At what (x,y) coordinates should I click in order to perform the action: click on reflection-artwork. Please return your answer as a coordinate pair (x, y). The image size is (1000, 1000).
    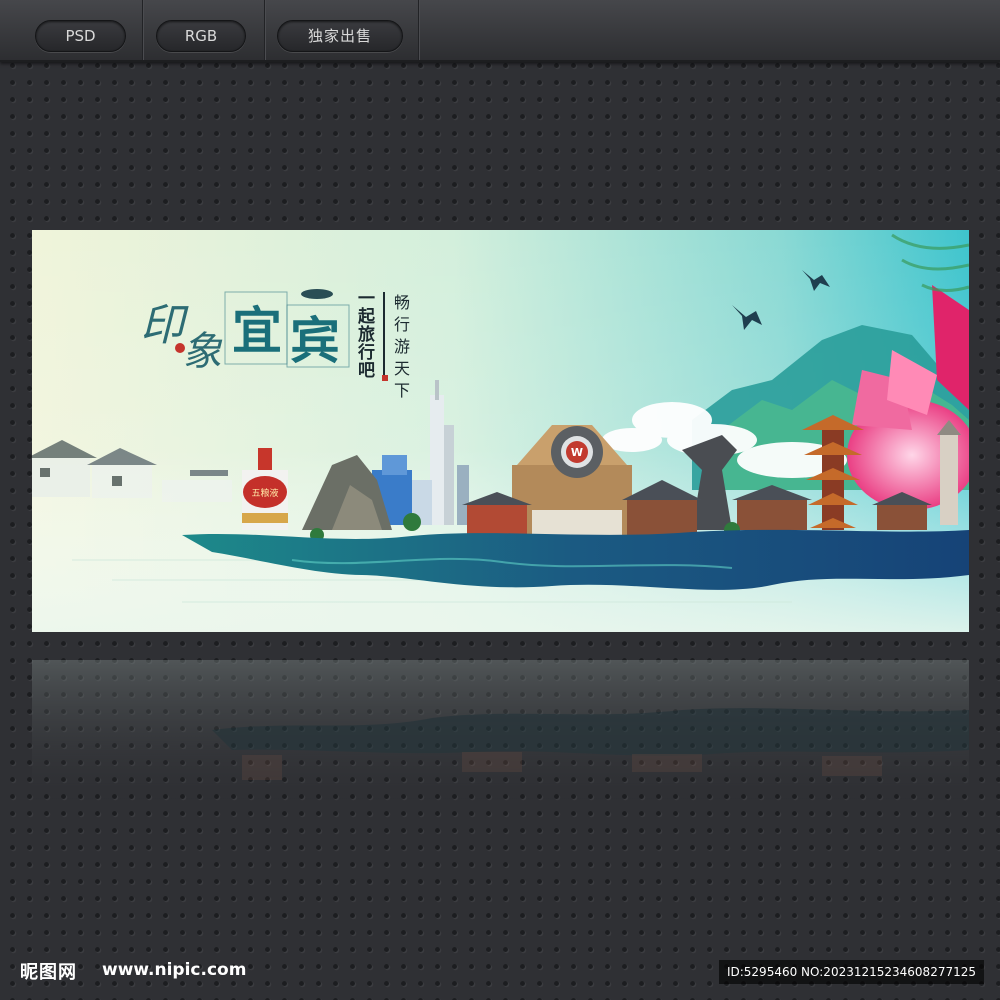
    Looking at the image, I should click on (500, 730).